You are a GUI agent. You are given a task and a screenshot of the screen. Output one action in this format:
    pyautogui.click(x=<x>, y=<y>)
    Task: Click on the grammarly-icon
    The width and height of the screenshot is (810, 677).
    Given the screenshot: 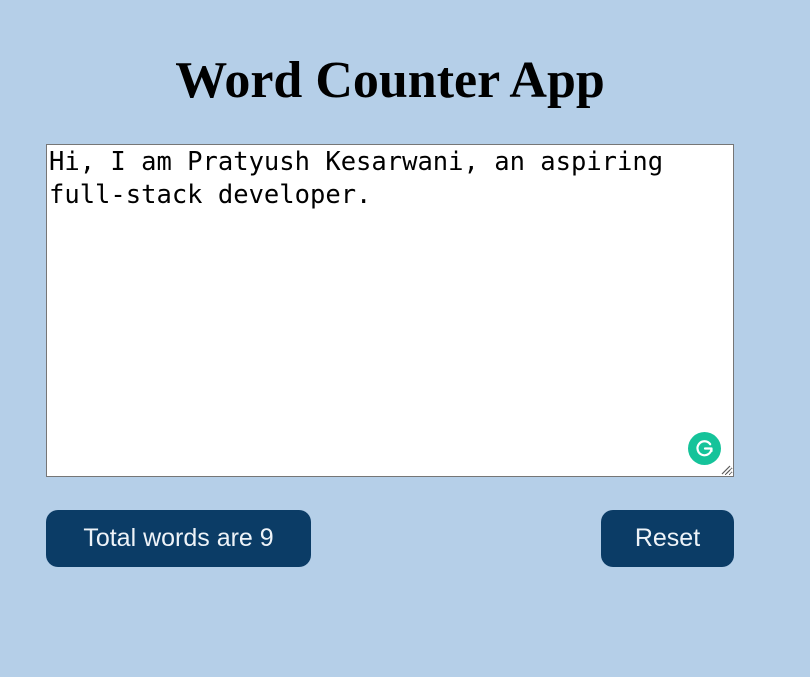 What is the action you would take?
    pyautogui.click(x=704, y=448)
    